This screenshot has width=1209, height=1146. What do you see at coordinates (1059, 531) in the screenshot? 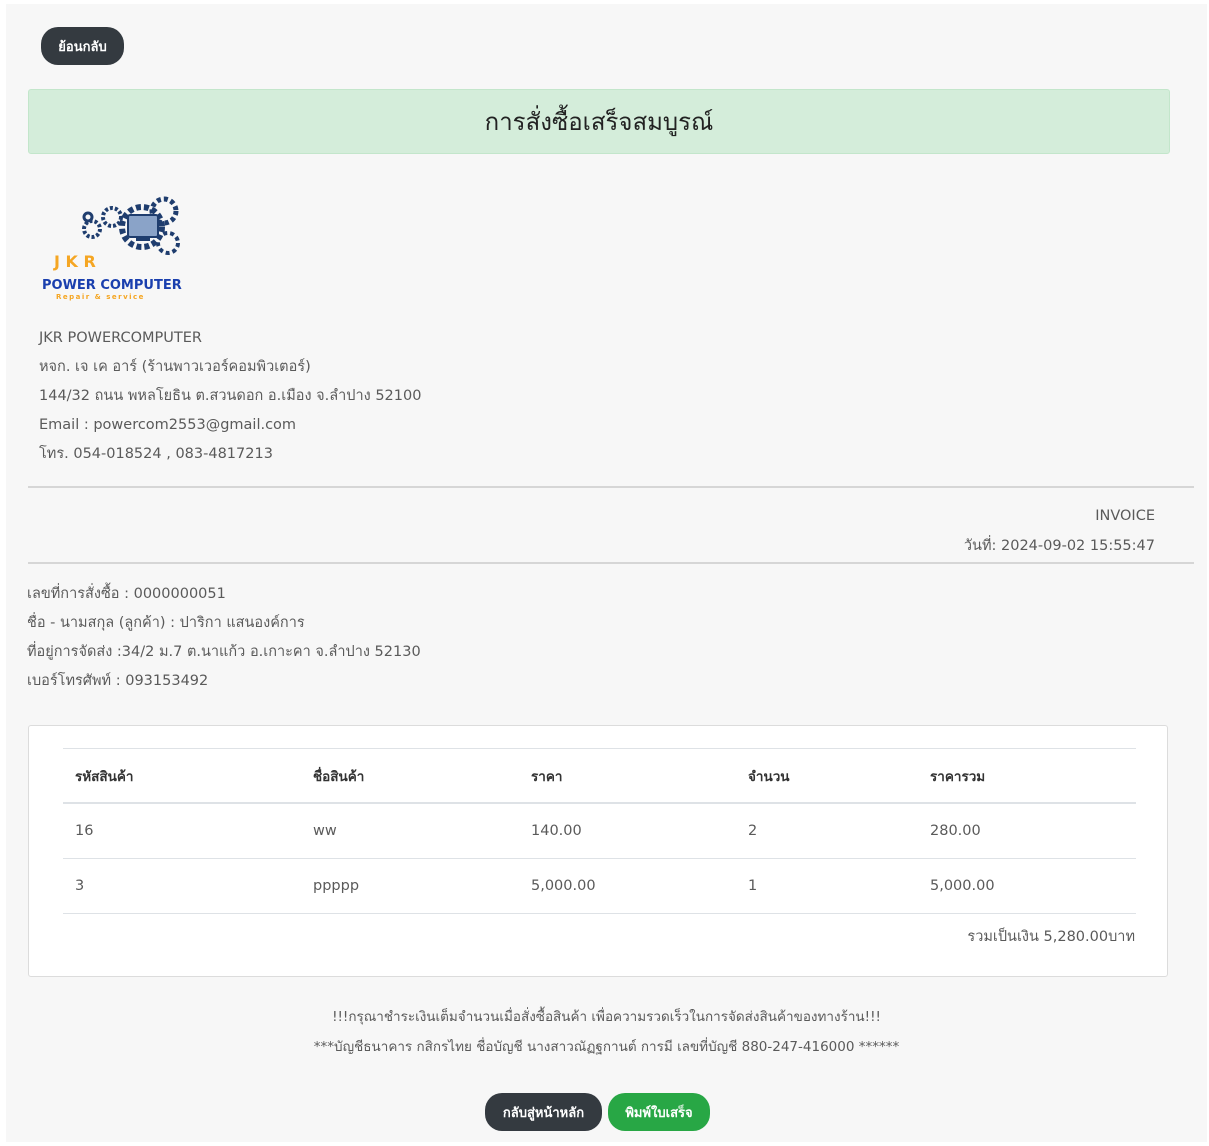
I see `invoice-header: INVOICE วันที่: 2024-09-02 15:55:47` at bounding box center [1059, 531].